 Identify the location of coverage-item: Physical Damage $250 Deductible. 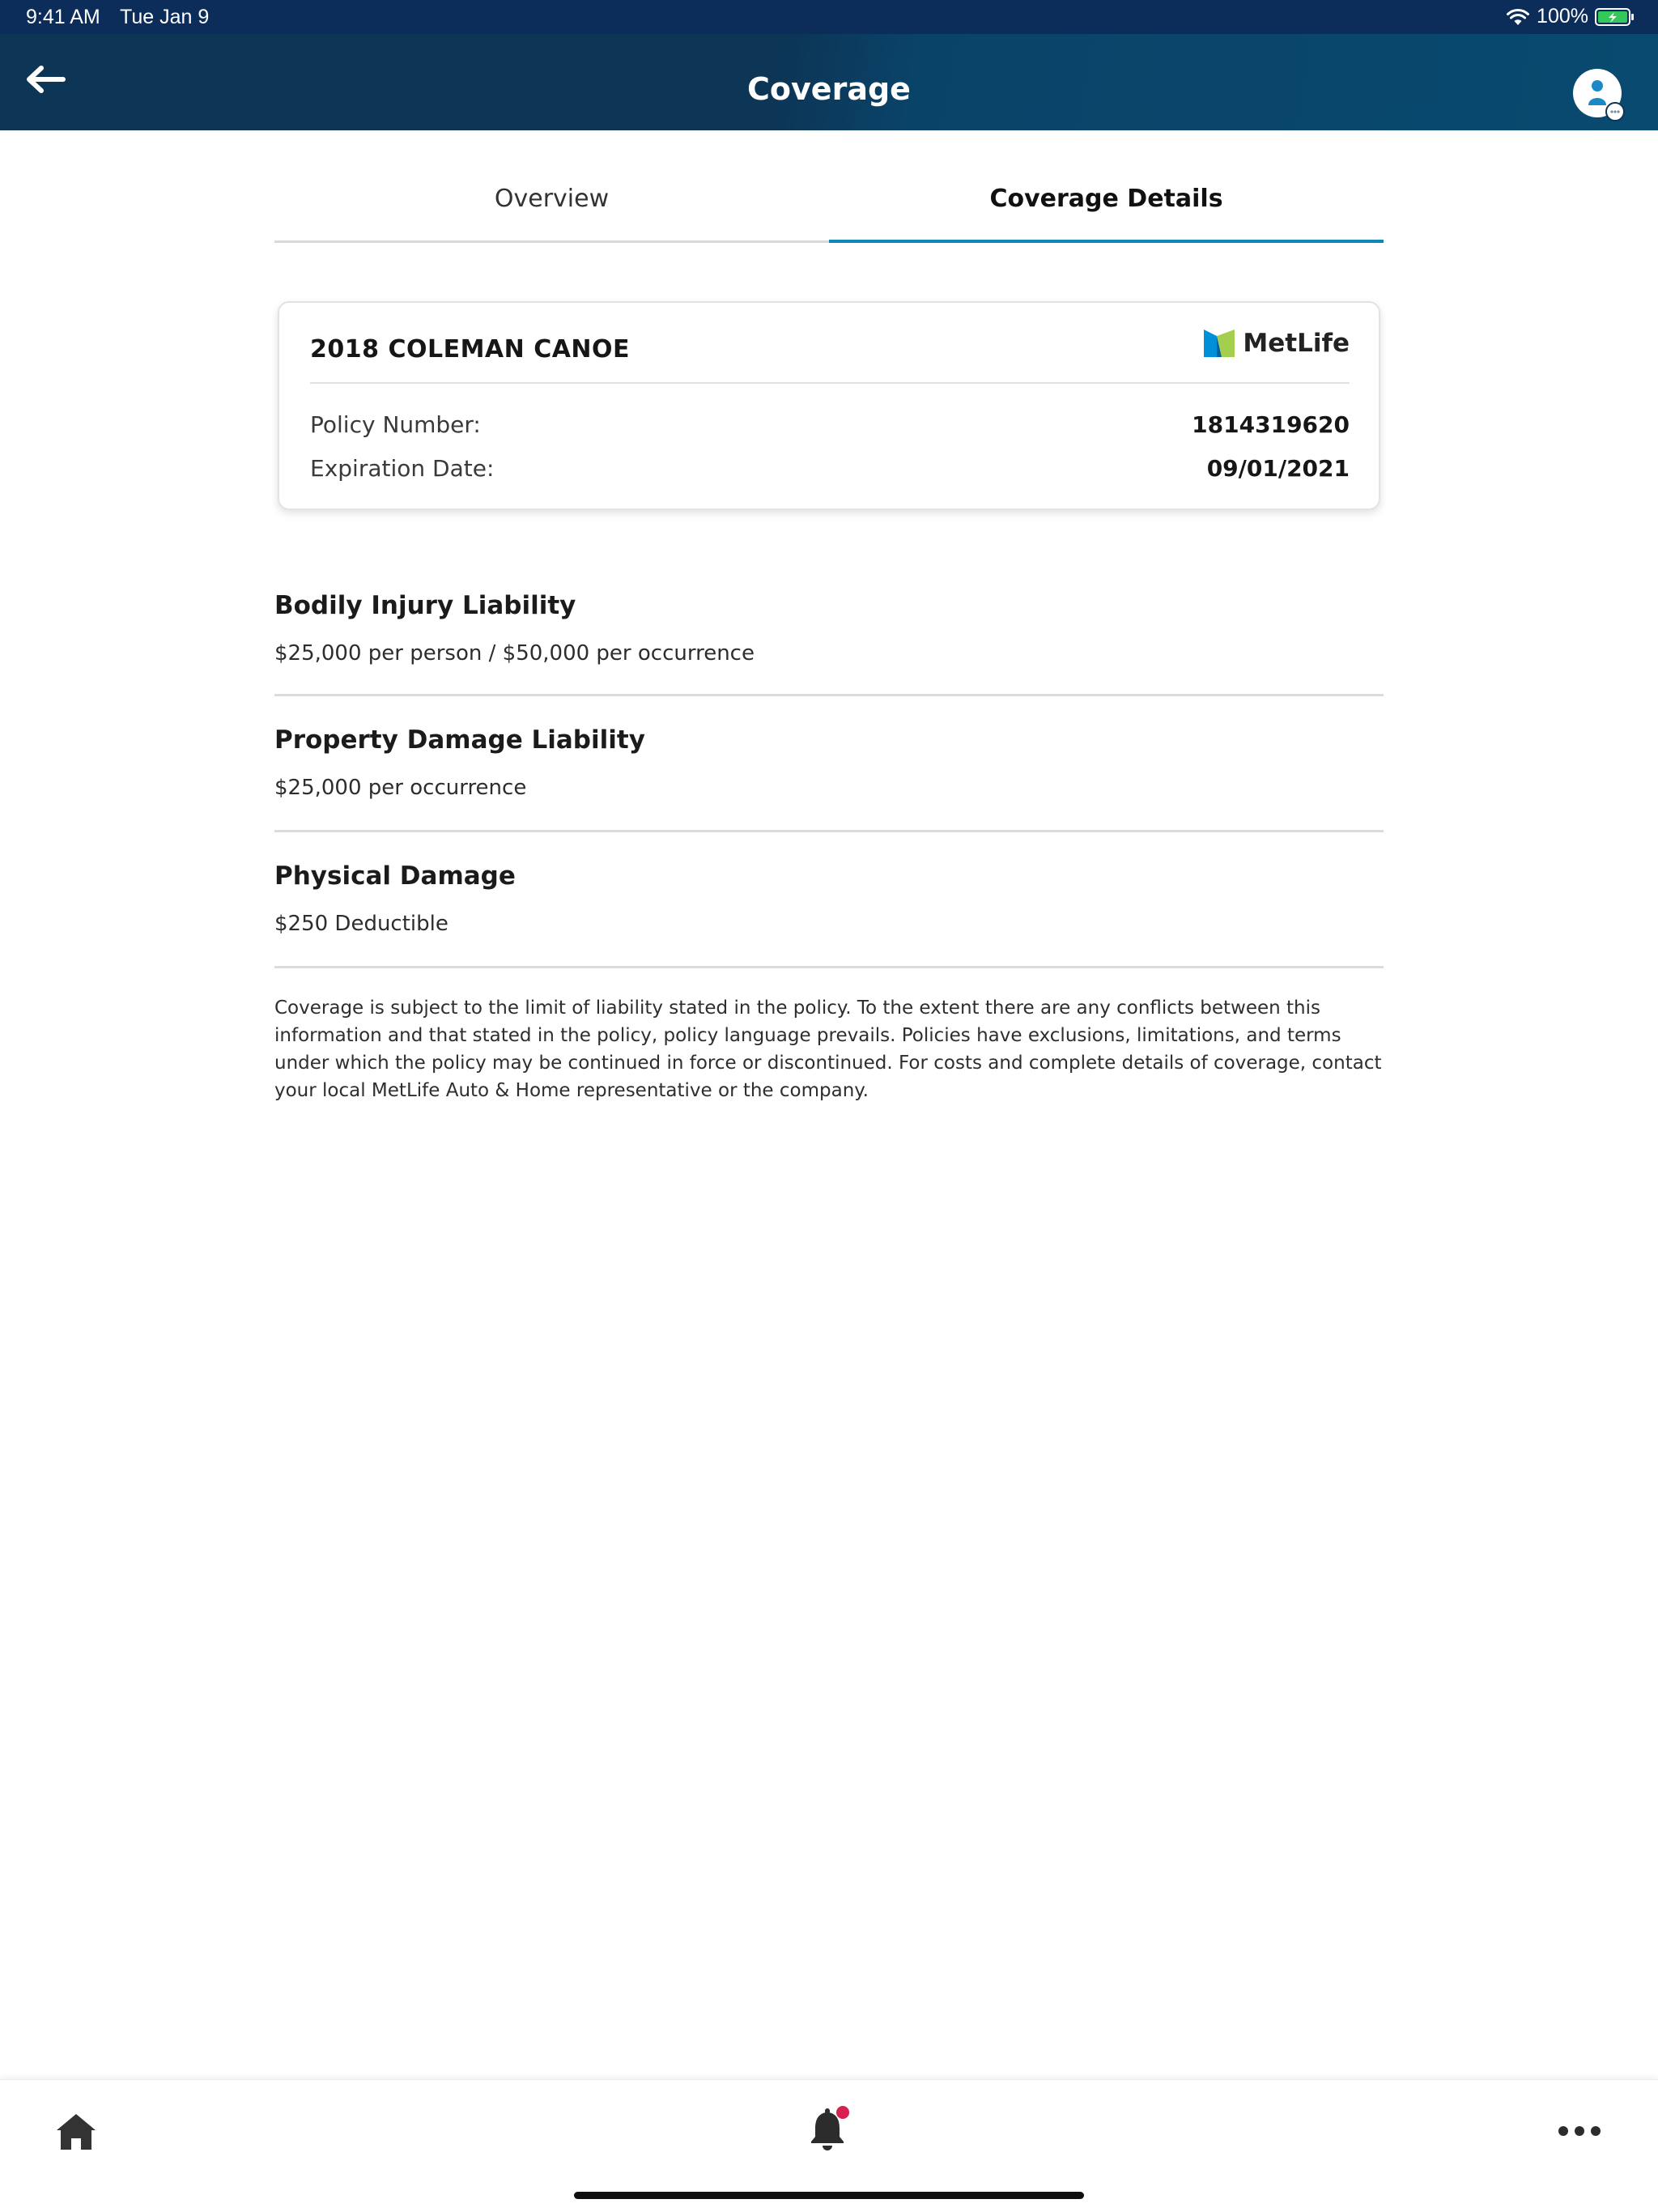
(829, 900).